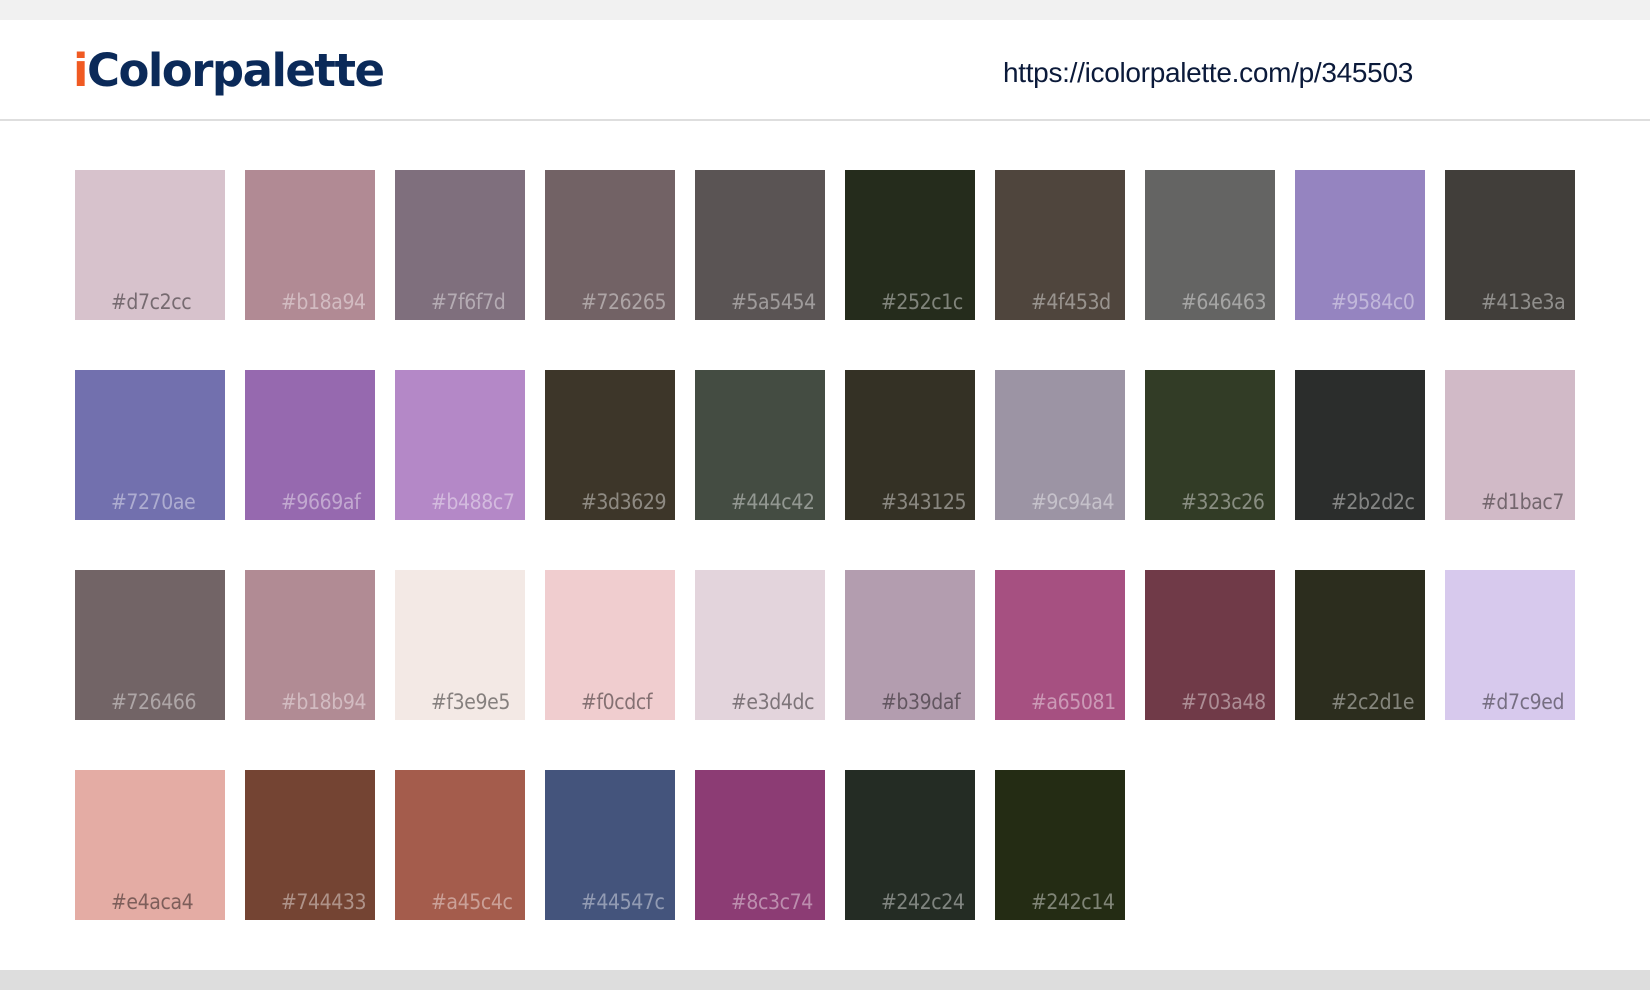  I want to click on swatch-hex-label: #242c14, so click(1073, 902).